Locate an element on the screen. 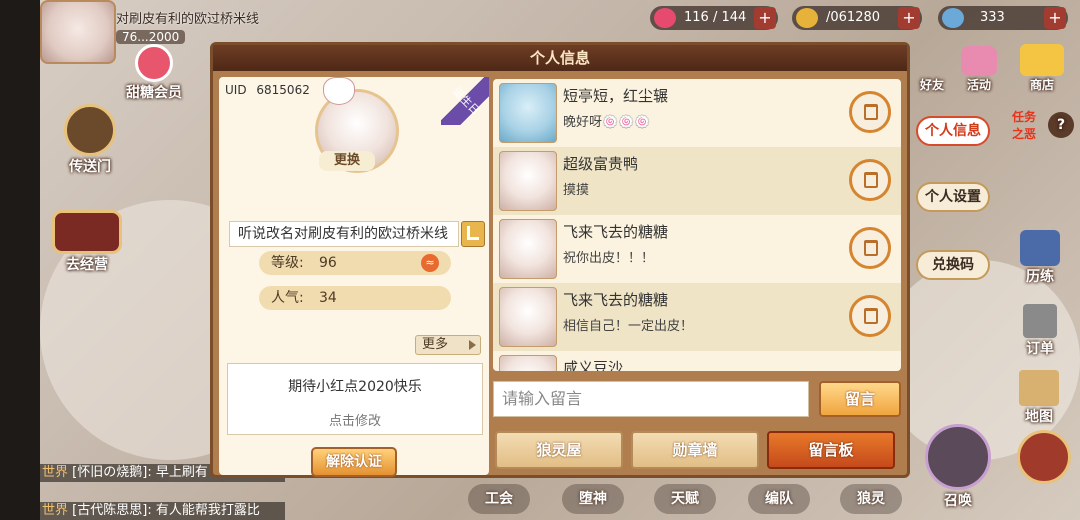 This screenshot has height=520, width=1080. member-button: 甜糖会员 is located at coordinates (154, 73).